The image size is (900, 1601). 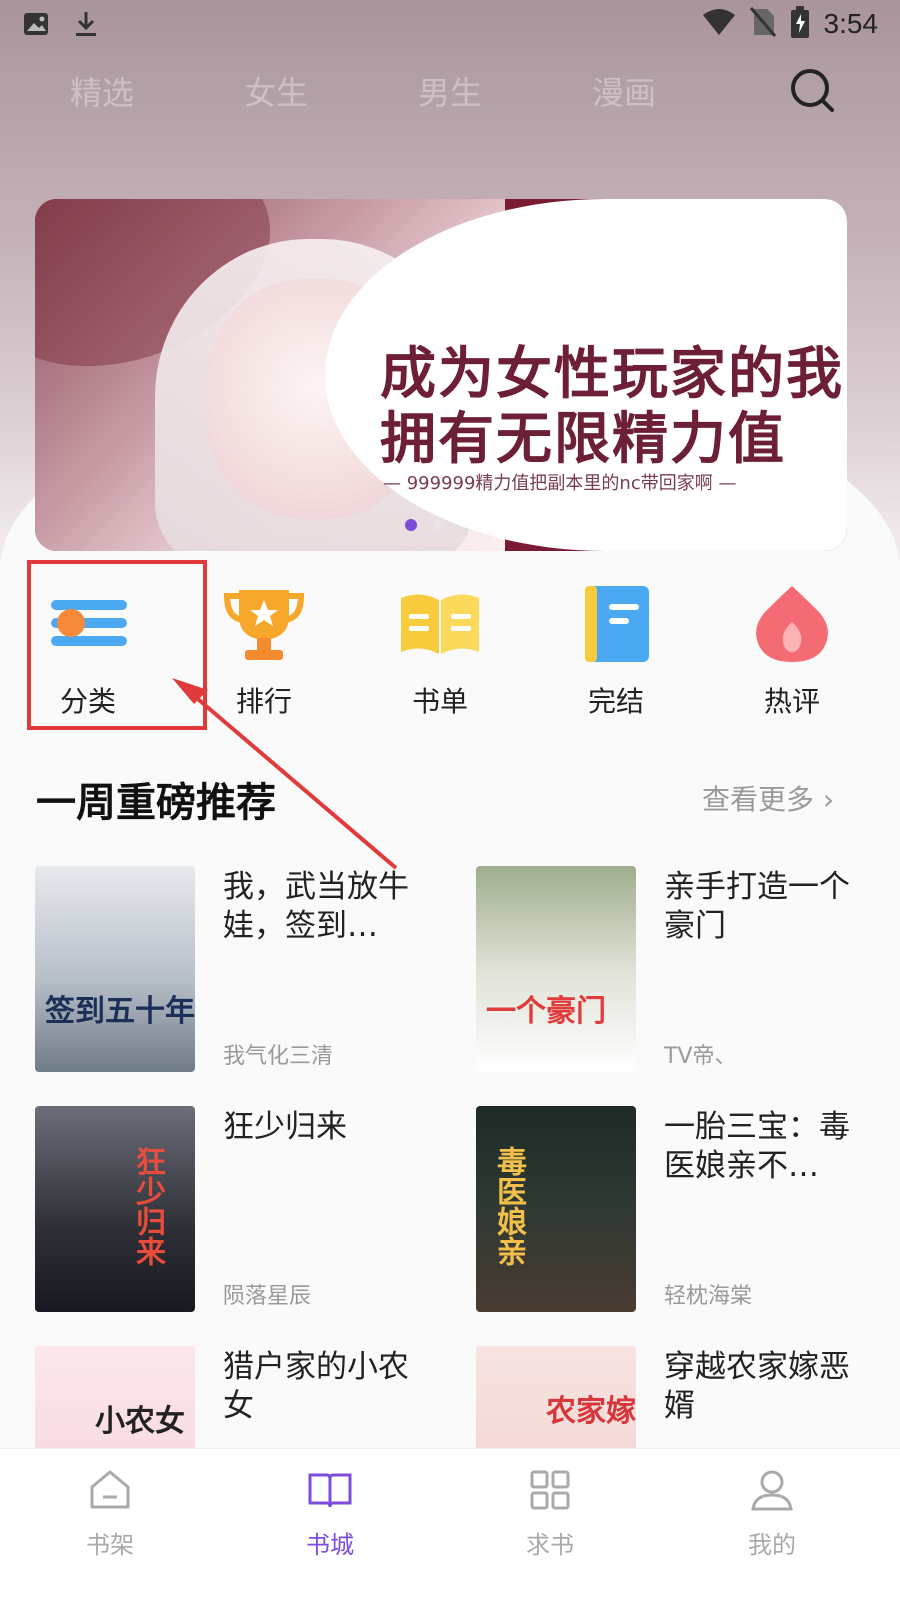 I want to click on tab-comics: 漫画, so click(x=624, y=91).